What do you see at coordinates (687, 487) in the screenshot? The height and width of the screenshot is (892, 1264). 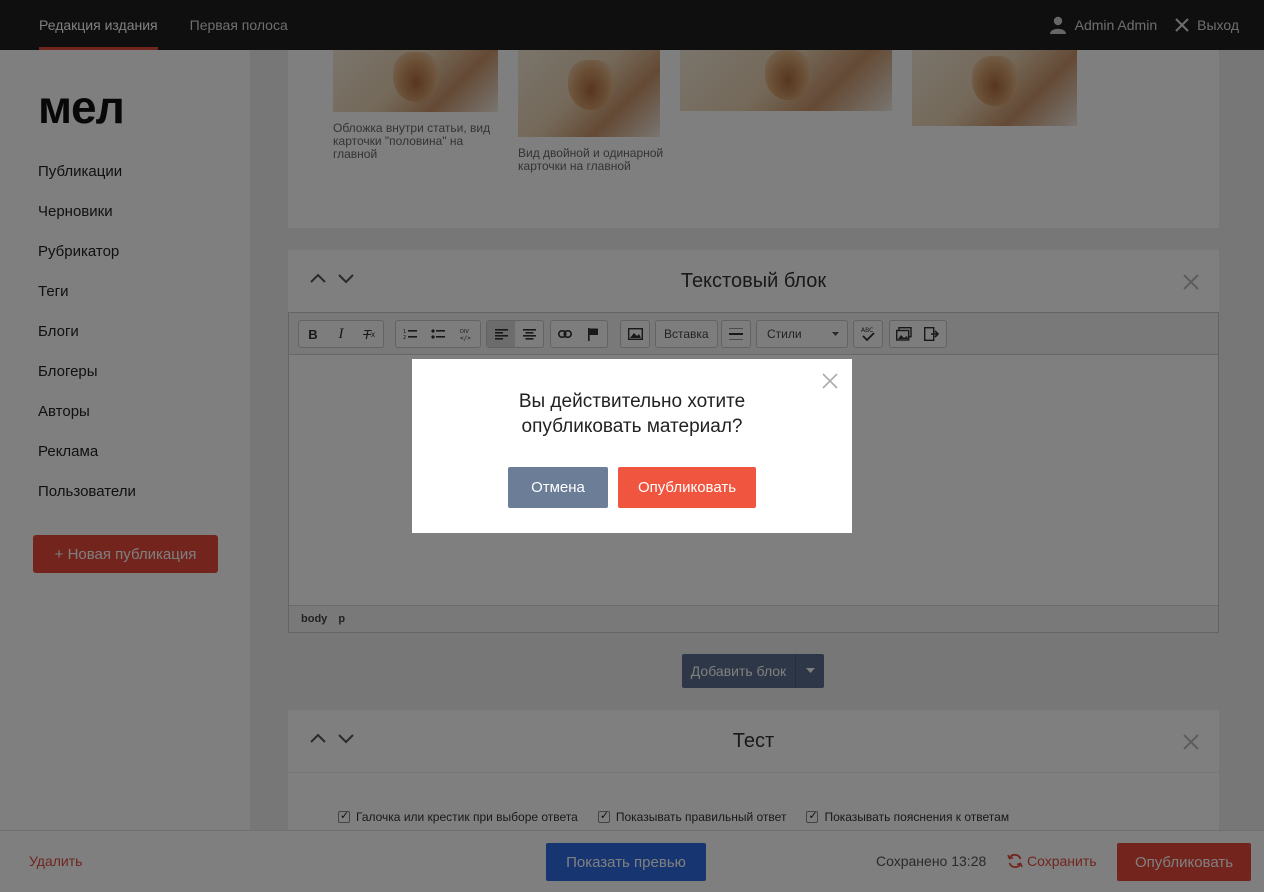 I see `confirm-publish-button: Опубликовать` at bounding box center [687, 487].